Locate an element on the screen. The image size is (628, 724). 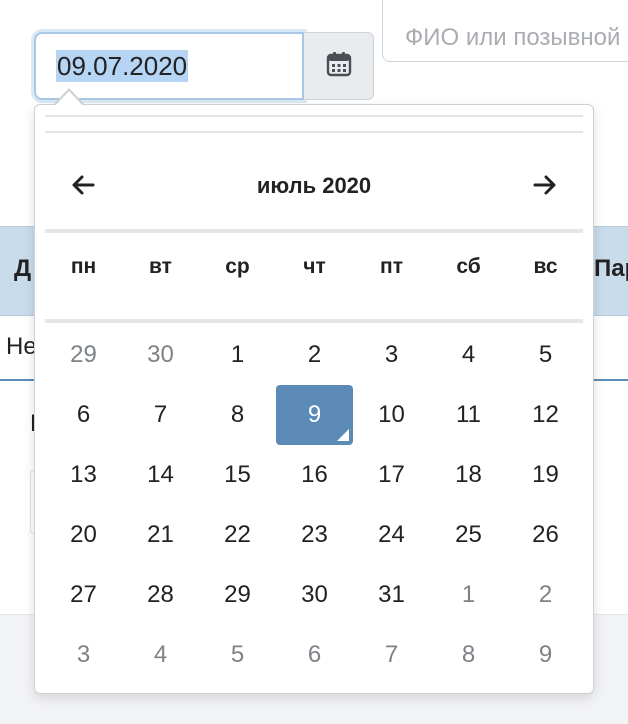
calendar-day: 22 is located at coordinates (237, 535).